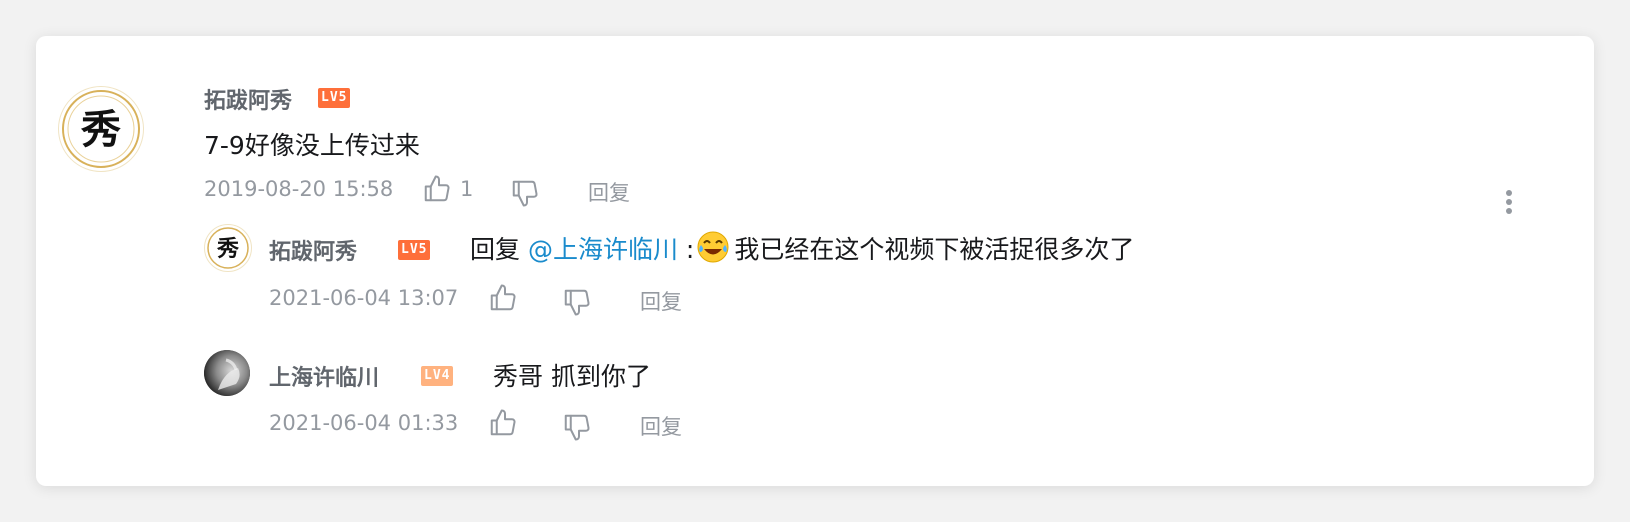 Image resolution: width=1630 pixels, height=522 pixels. What do you see at coordinates (603, 249) in the screenshot?
I see `mention-link: @上海许临川` at bounding box center [603, 249].